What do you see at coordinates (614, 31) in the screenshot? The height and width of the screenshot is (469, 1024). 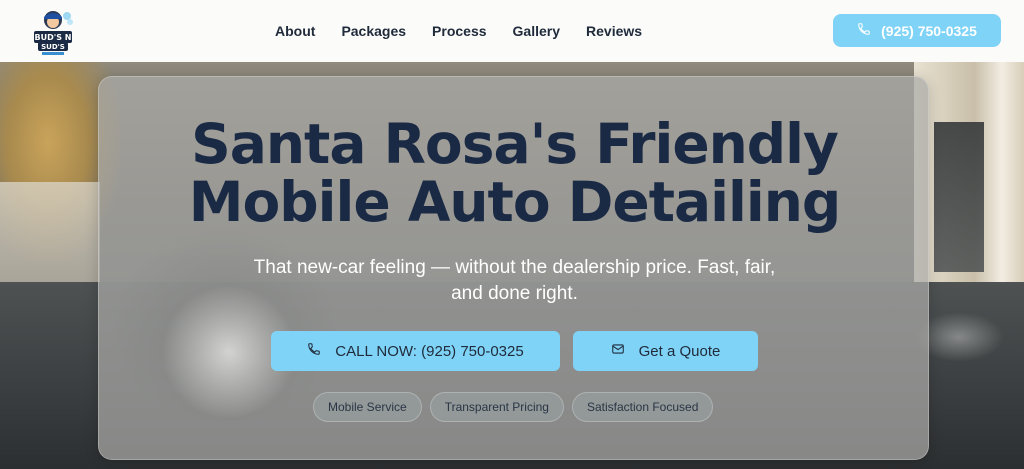 I see `nav-reviews: Reviews` at bounding box center [614, 31].